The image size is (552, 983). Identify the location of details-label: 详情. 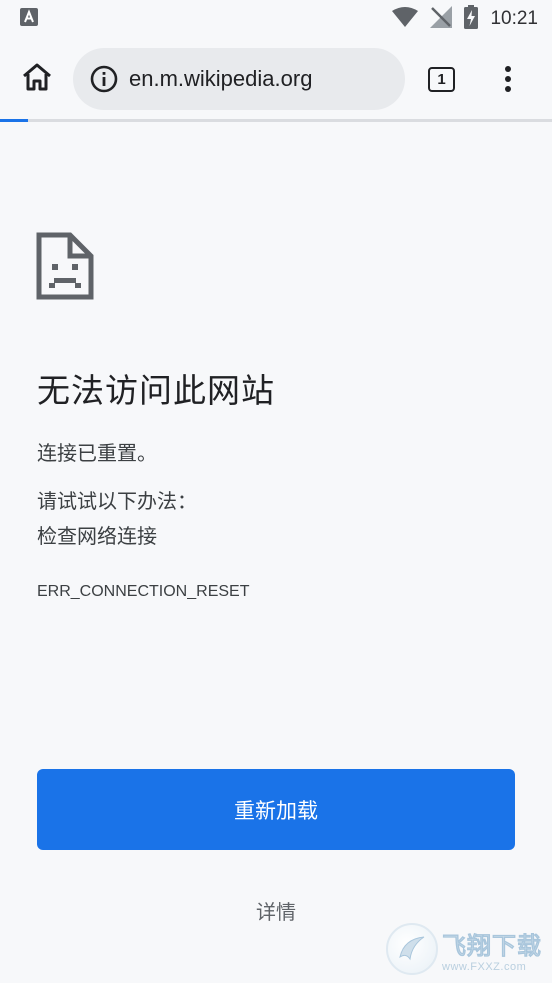
(276, 912).